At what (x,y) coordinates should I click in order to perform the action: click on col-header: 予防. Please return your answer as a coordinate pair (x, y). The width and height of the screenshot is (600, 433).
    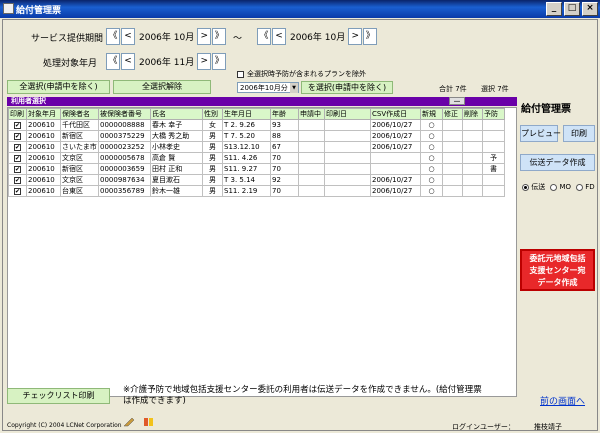
    Looking at the image, I should click on (493, 114).